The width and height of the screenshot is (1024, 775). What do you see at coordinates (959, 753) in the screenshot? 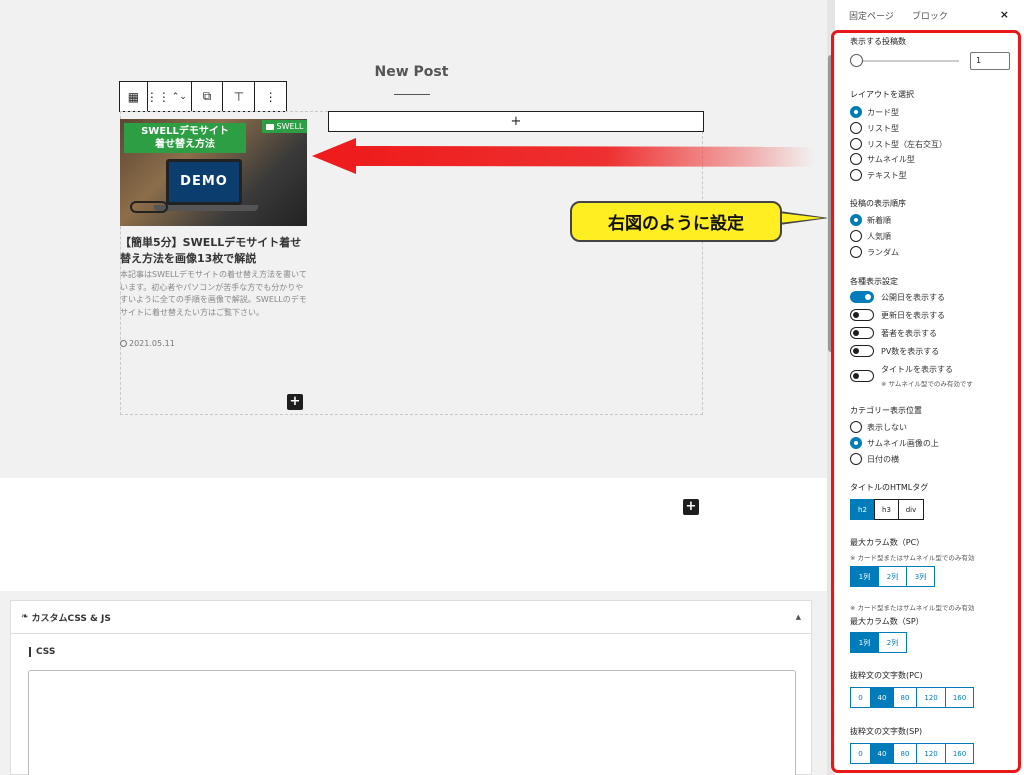
I see `excerpt-sp-160: 160` at bounding box center [959, 753].